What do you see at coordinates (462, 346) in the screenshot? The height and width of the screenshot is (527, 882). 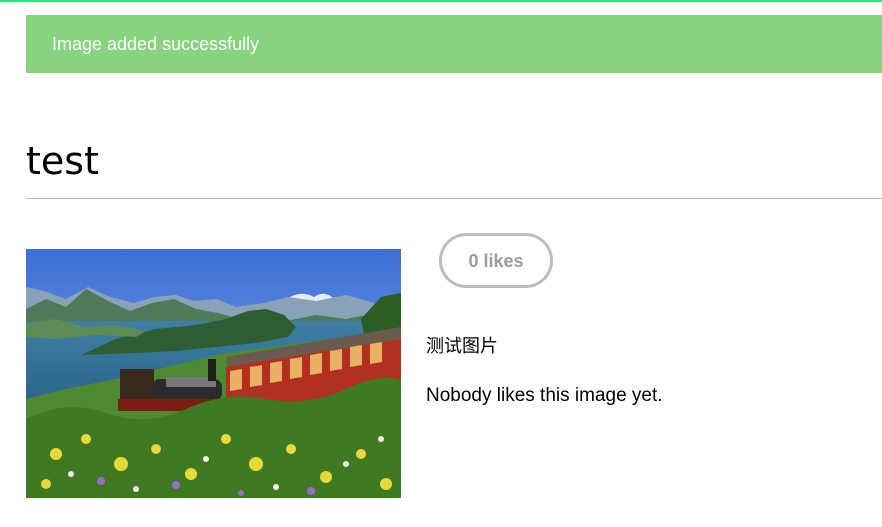 I see `image-description: 测试图片` at bounding box center [462, 346].